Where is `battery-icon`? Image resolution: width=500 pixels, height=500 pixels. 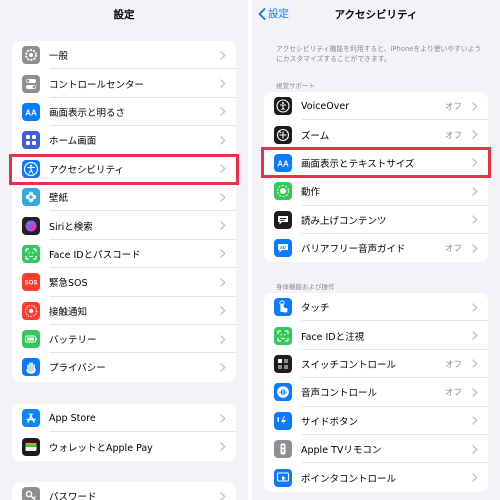
battery-icon is located at coordinates (31, 339).